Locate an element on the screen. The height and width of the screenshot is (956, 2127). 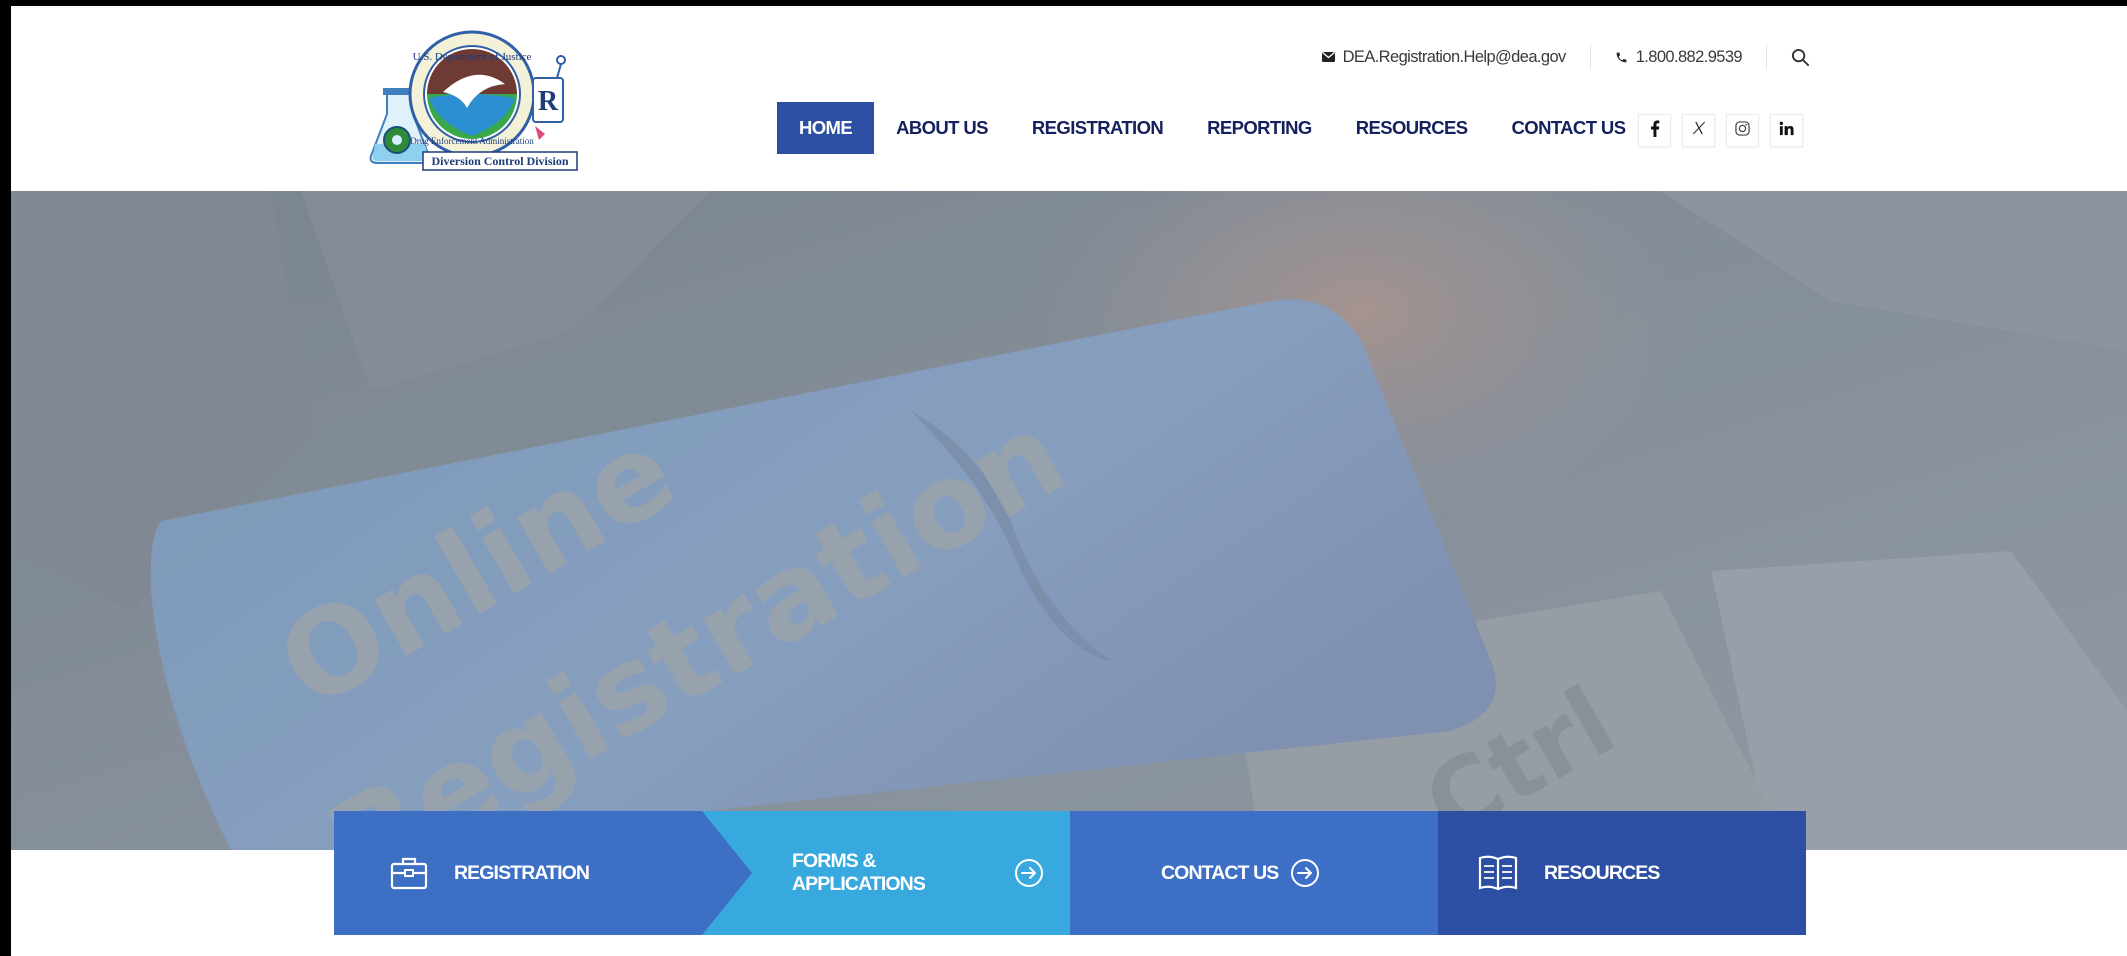
instagram-icon is located at coordinates (1742, 130).